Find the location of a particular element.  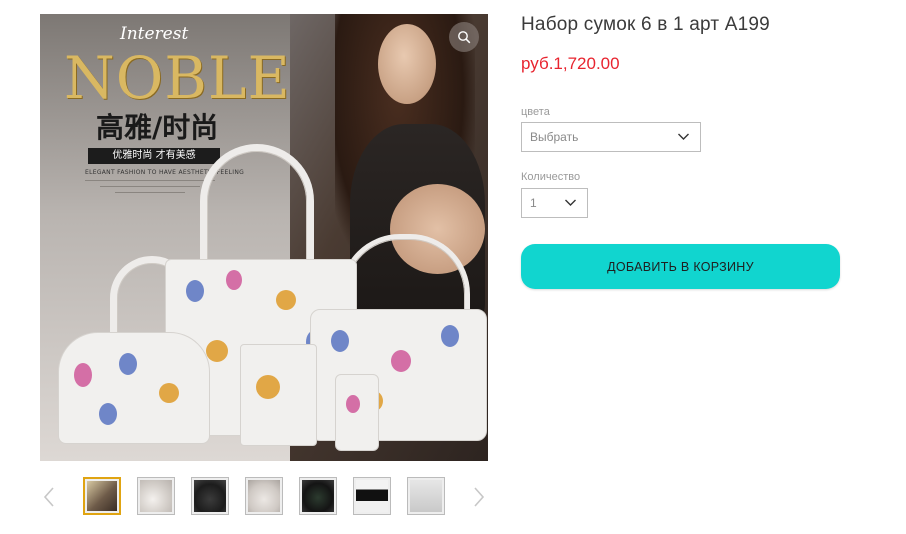

boston-bag is located at coordinates (134, 388).